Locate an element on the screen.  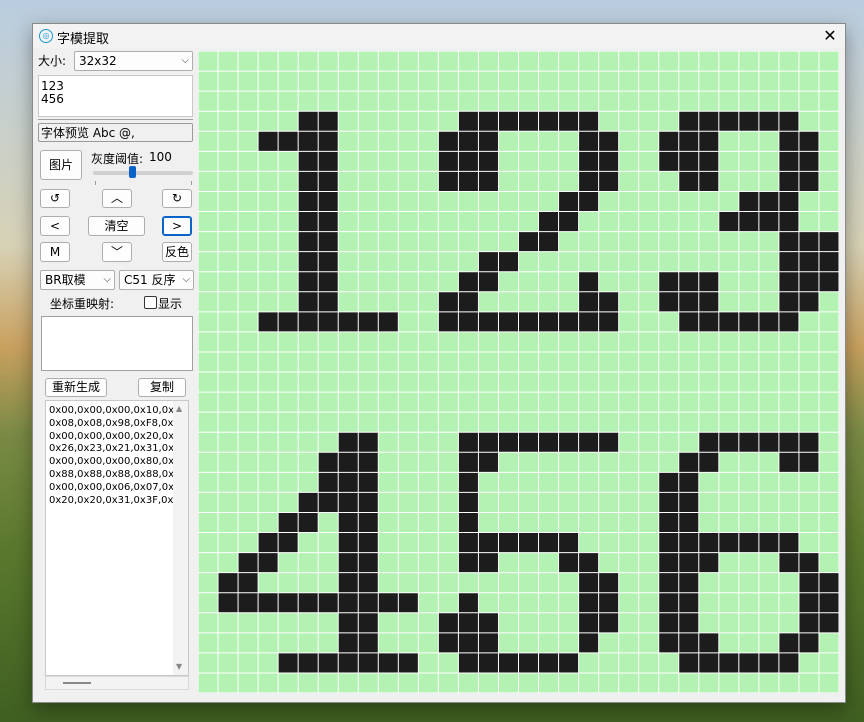
image-button: 图片 is located at coordinates (61, 165).